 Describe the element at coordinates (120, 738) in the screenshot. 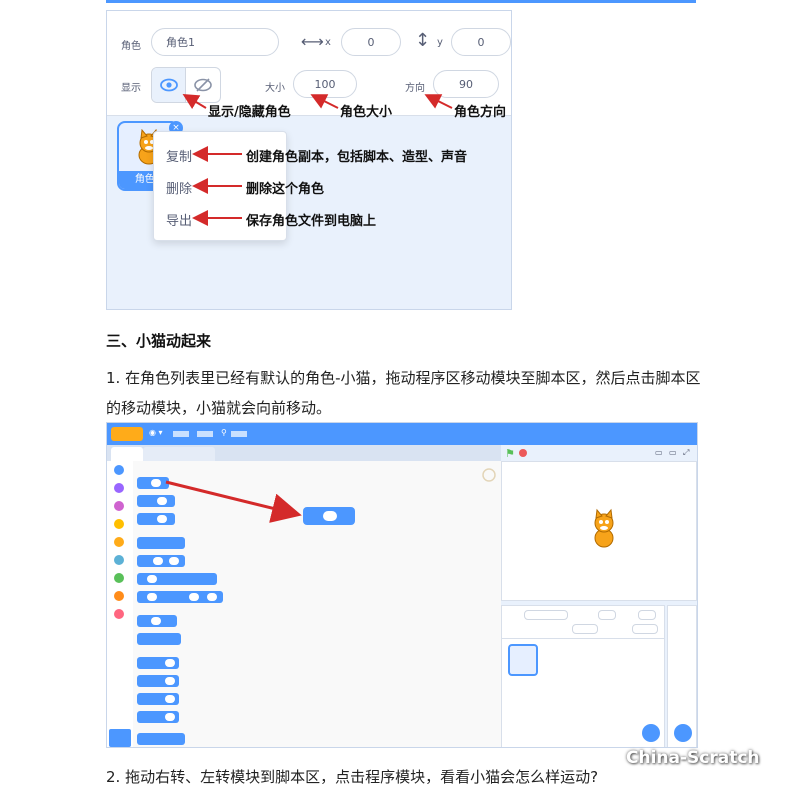

I see `extension-button` at that location.